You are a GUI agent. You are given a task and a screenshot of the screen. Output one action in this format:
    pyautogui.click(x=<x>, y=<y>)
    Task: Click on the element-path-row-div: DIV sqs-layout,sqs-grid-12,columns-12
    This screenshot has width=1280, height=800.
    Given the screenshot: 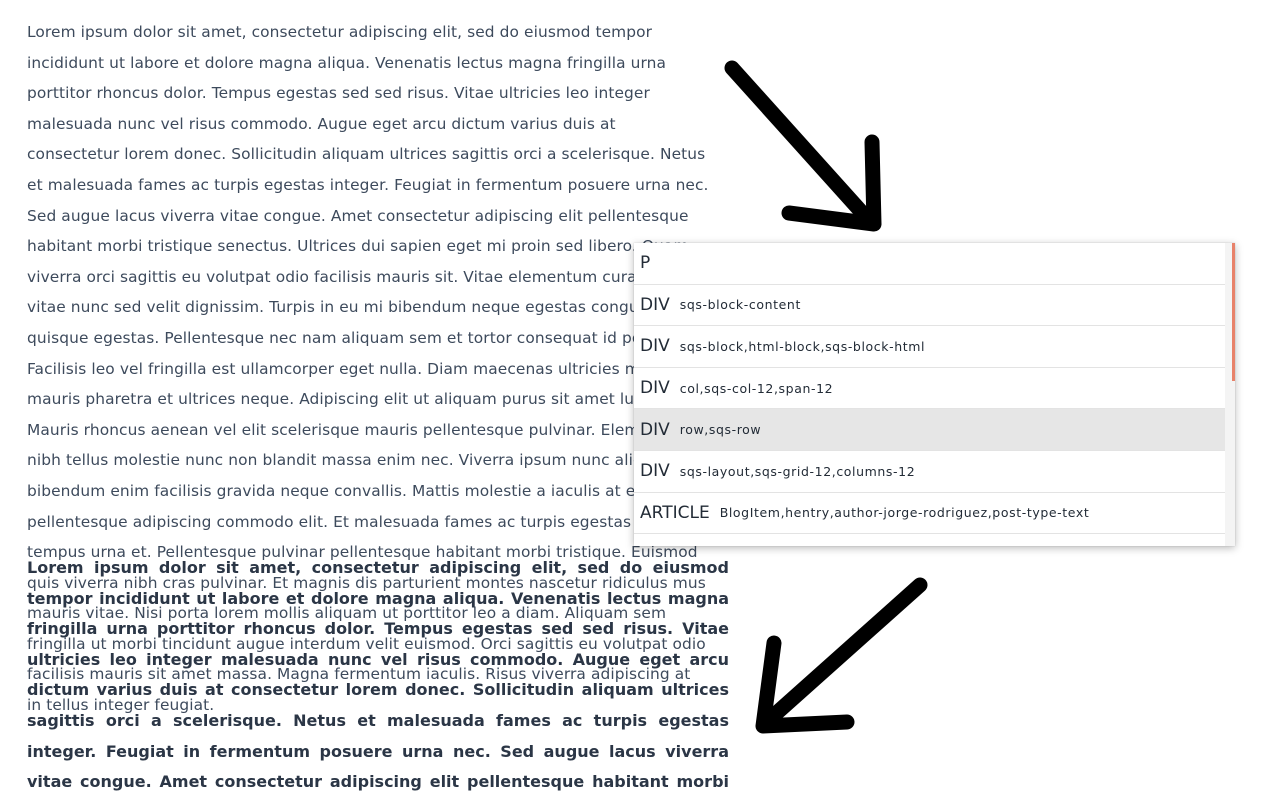 What is the action you would take?
    pyautogui.click(x=929, y=472)
    